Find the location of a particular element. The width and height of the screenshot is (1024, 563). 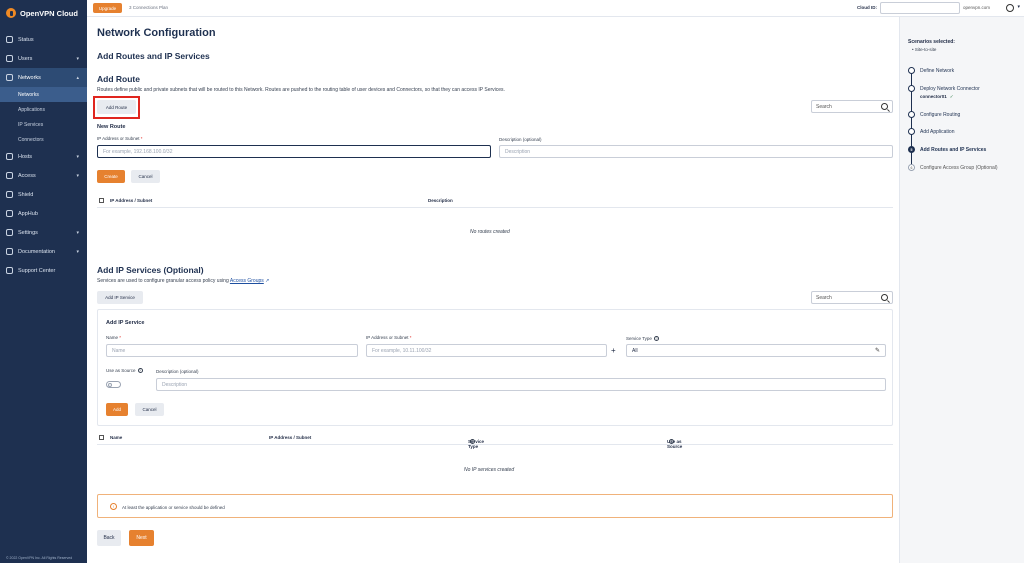

ip-services-empty-state: No IP services created is located at coordinates (489, 470).